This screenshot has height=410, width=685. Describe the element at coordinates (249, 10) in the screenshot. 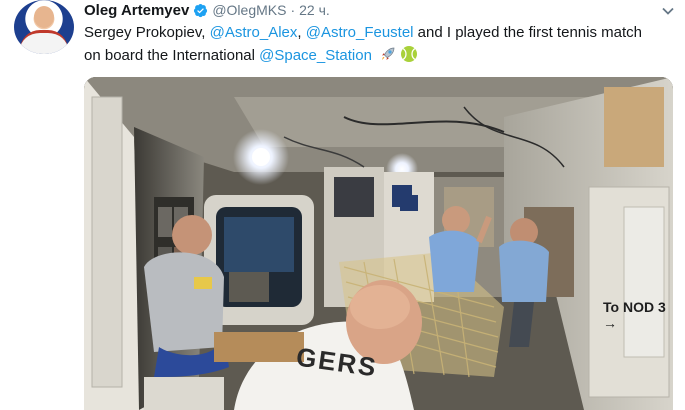

I see `author-handle: @OlegMKS` at that location.